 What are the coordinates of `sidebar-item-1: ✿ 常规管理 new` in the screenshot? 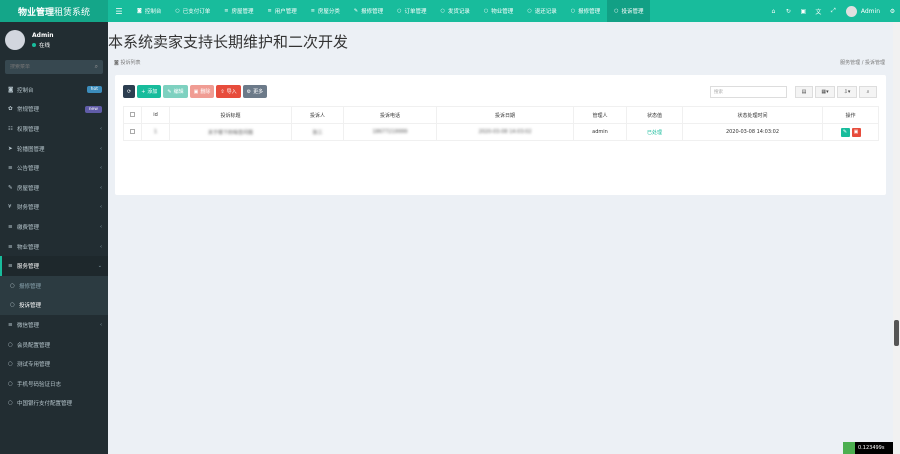 It's located at (54, 110).